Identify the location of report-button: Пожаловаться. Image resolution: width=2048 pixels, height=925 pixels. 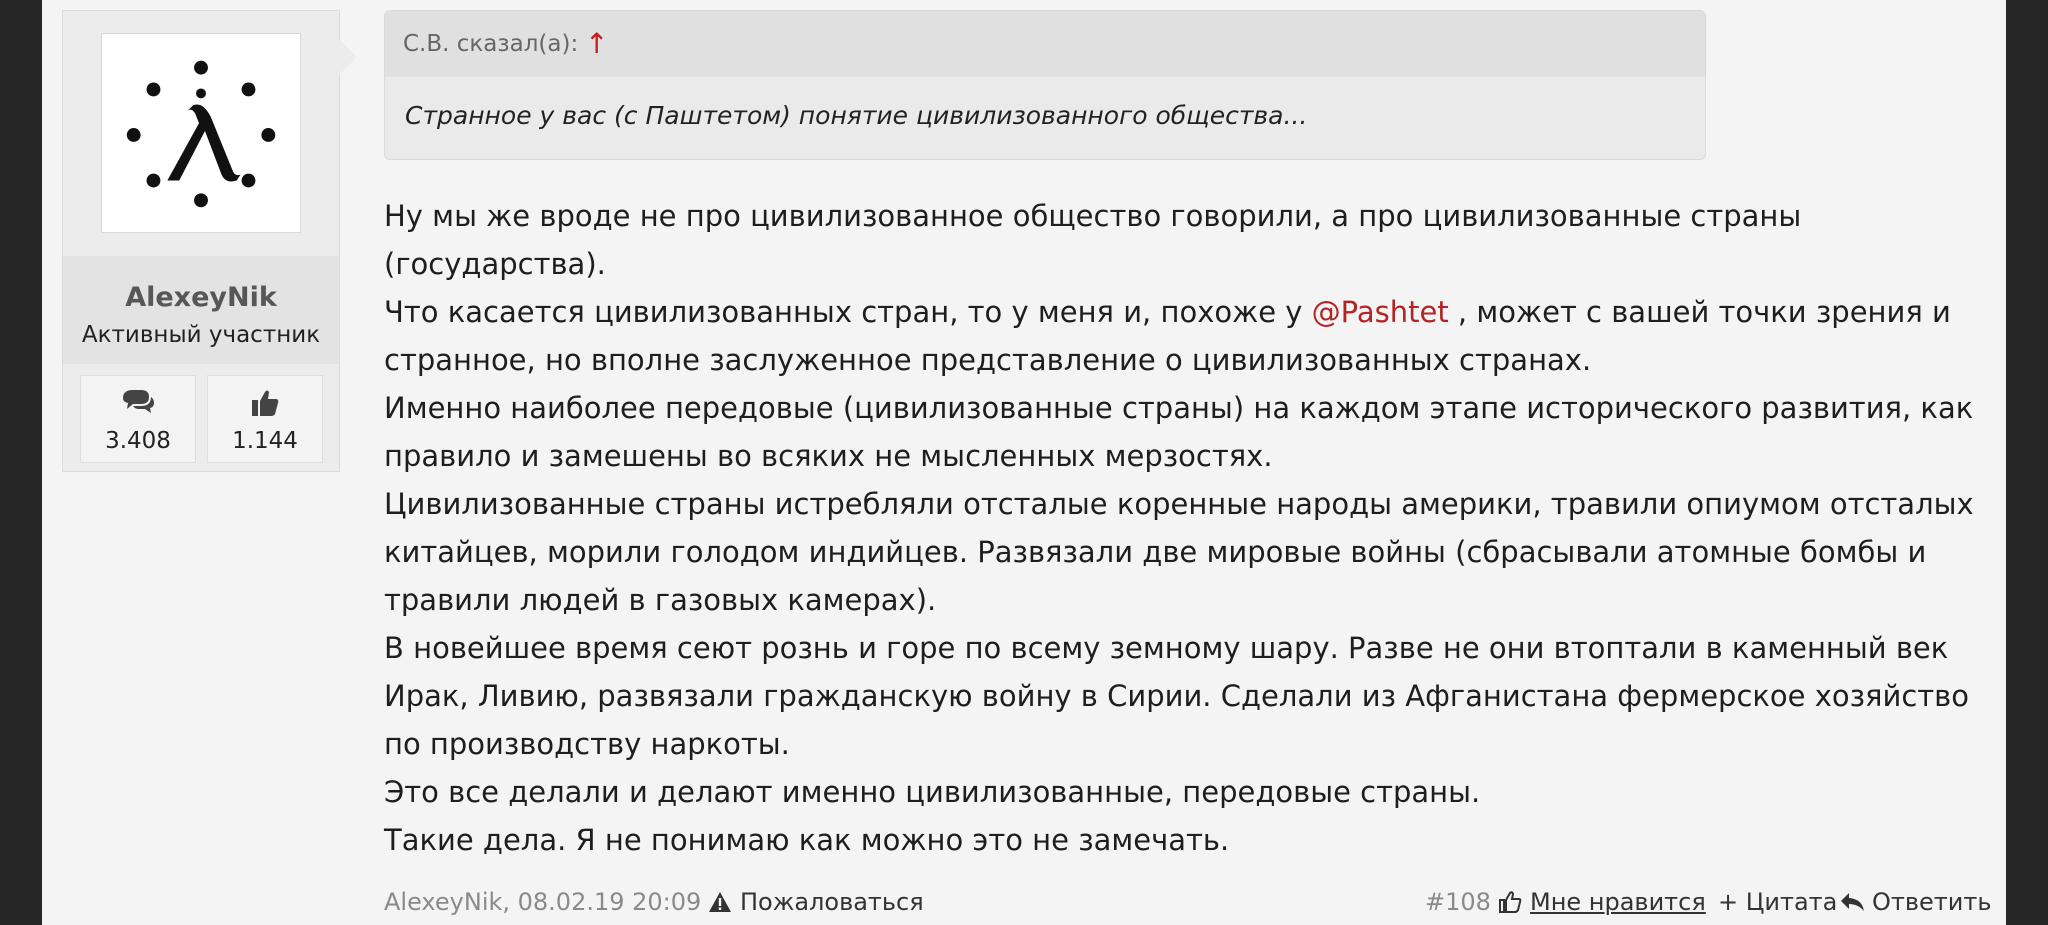
(816, 902).